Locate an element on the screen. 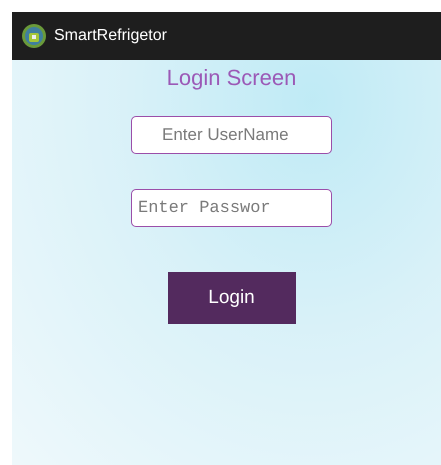 The height and width of the screenshot is (465, 441). username-field: Enter UserName is located at coordinates (231, 135).